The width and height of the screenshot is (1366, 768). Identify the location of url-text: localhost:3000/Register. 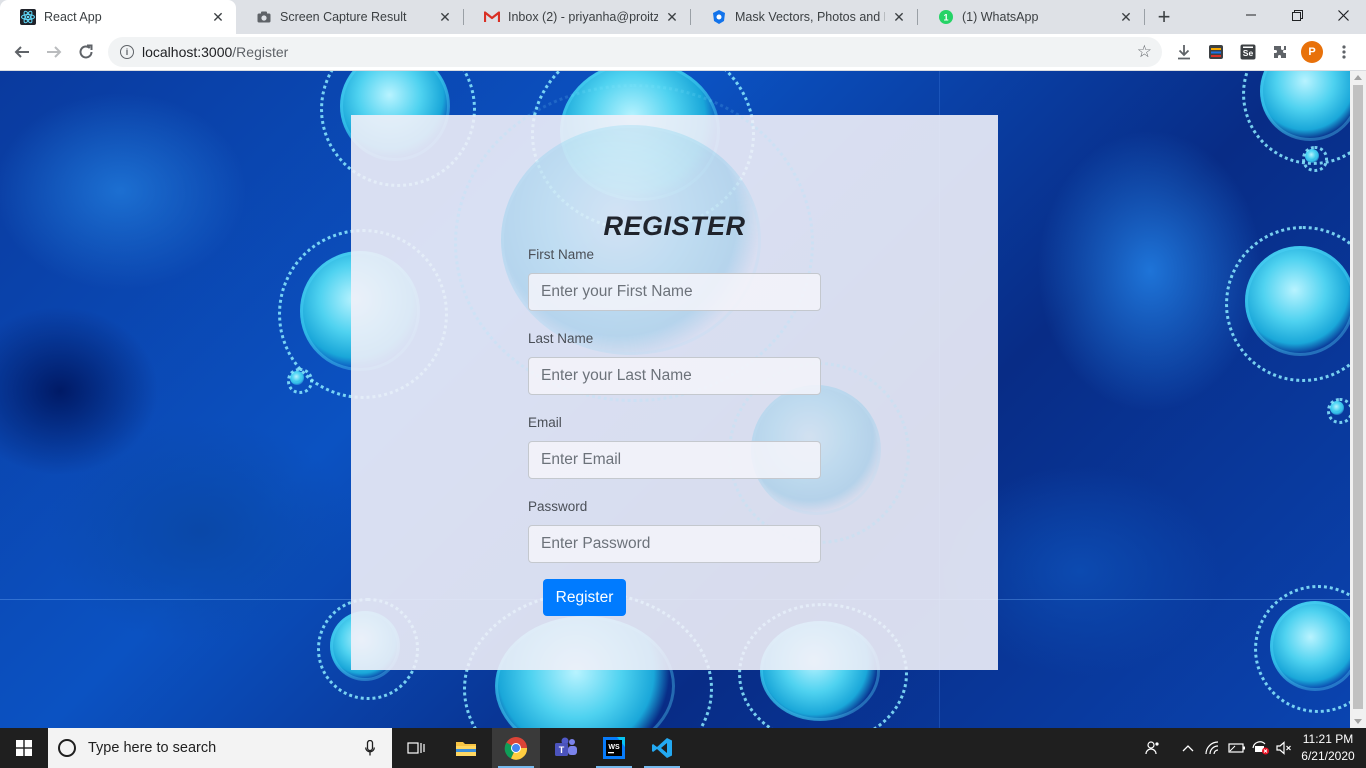
(215, 52).